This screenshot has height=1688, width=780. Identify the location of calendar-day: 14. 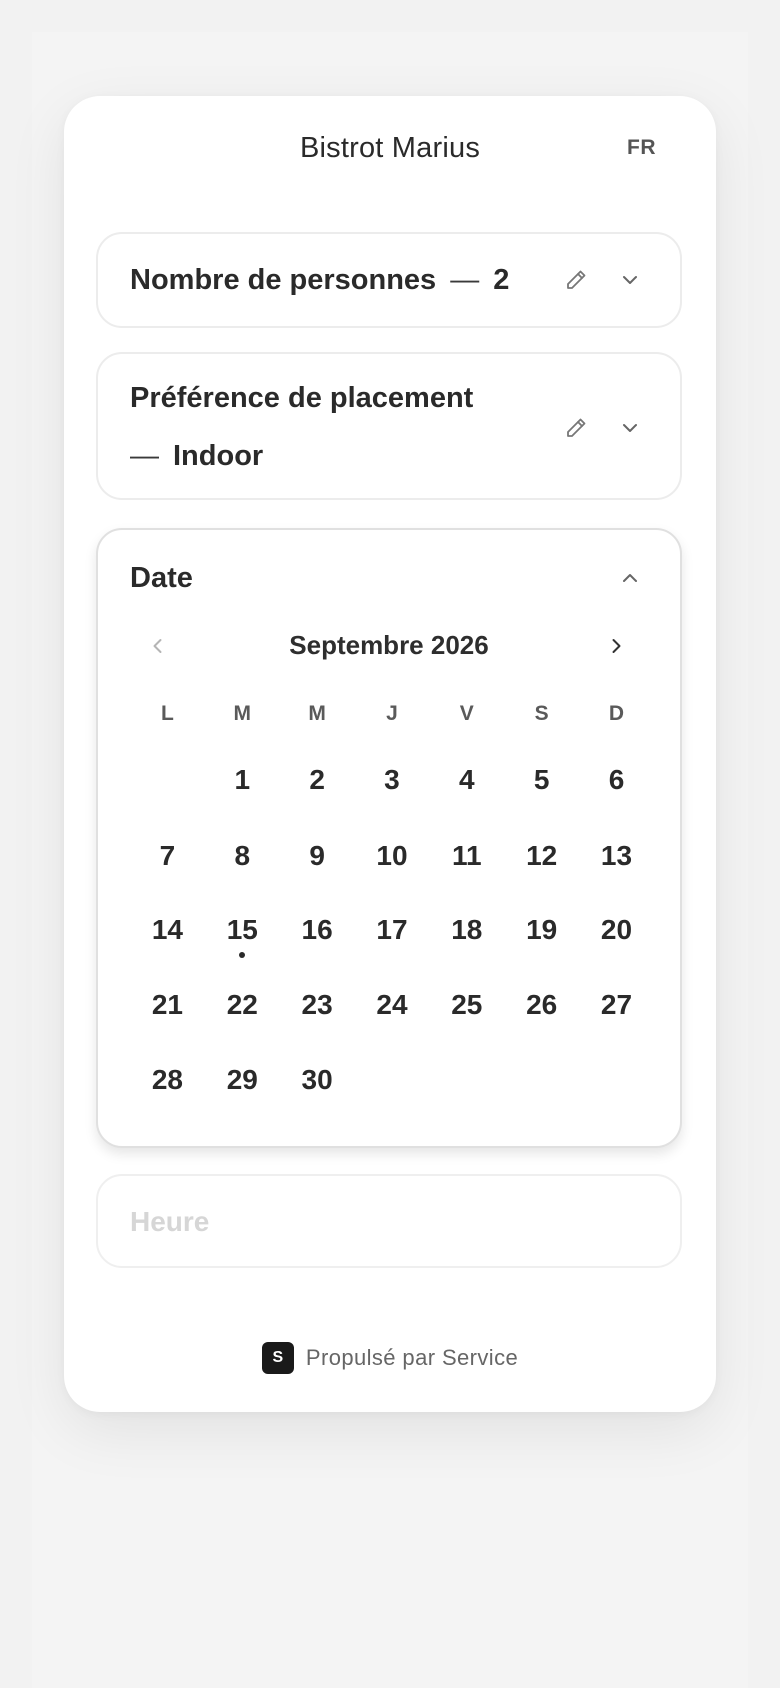
(167, 940).